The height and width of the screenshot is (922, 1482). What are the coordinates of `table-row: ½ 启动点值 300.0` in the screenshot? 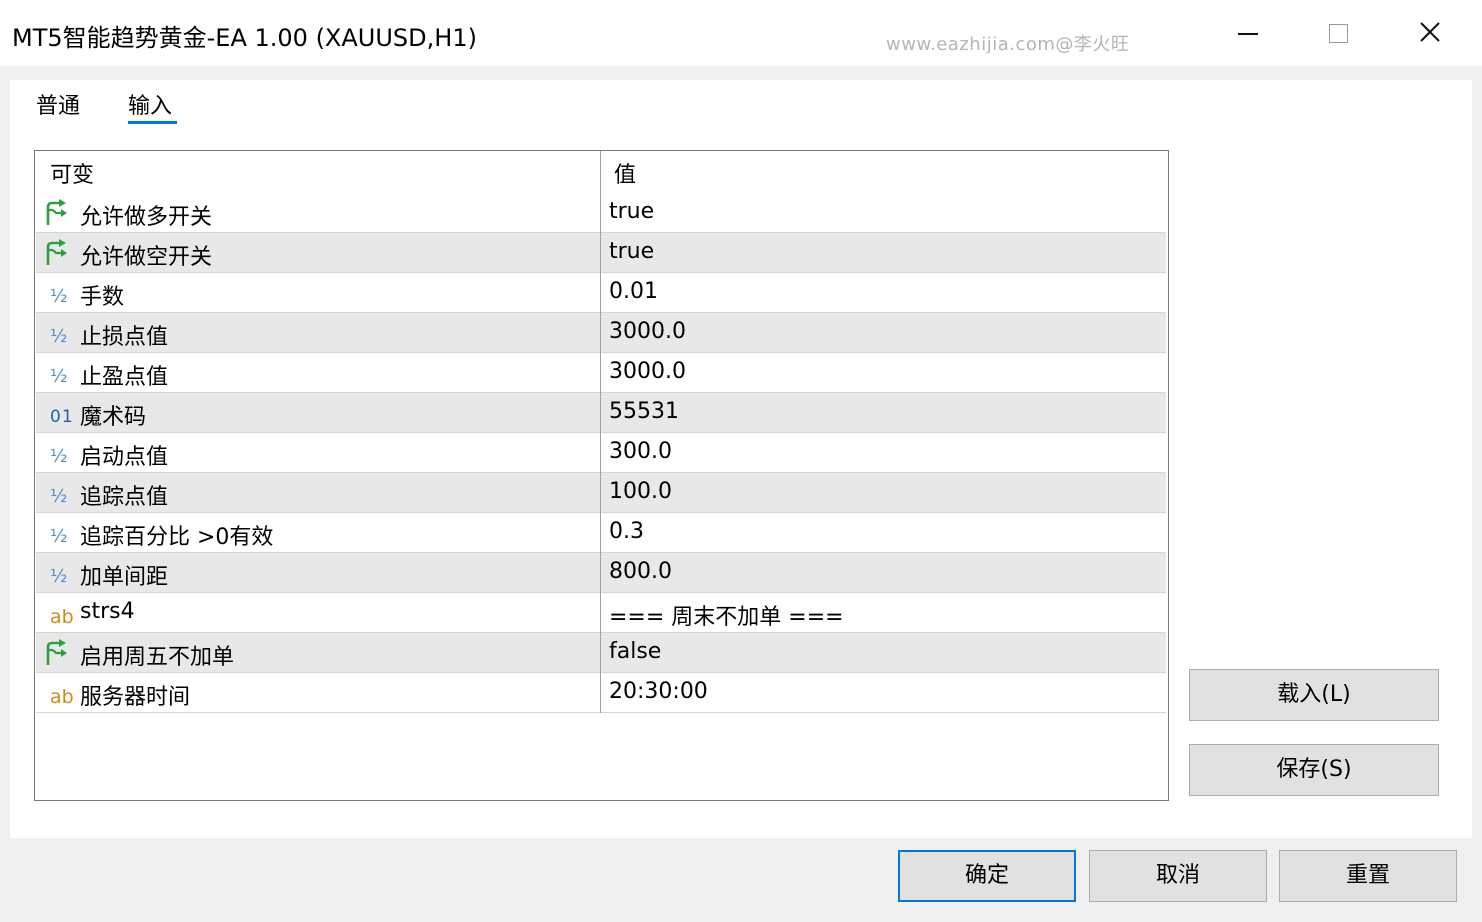 It's located at (601, 453).